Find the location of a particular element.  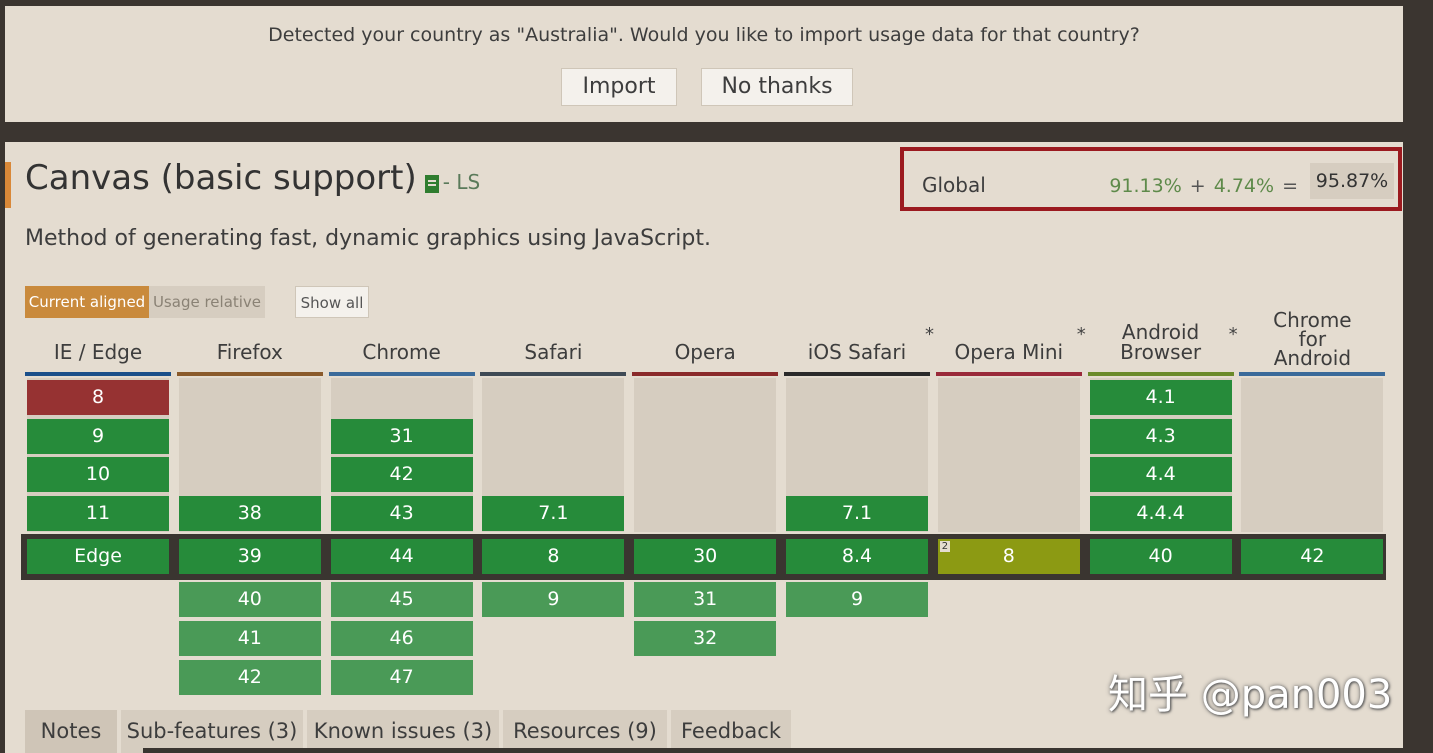

version-cell: 11 is located at coordinates (98, 514).